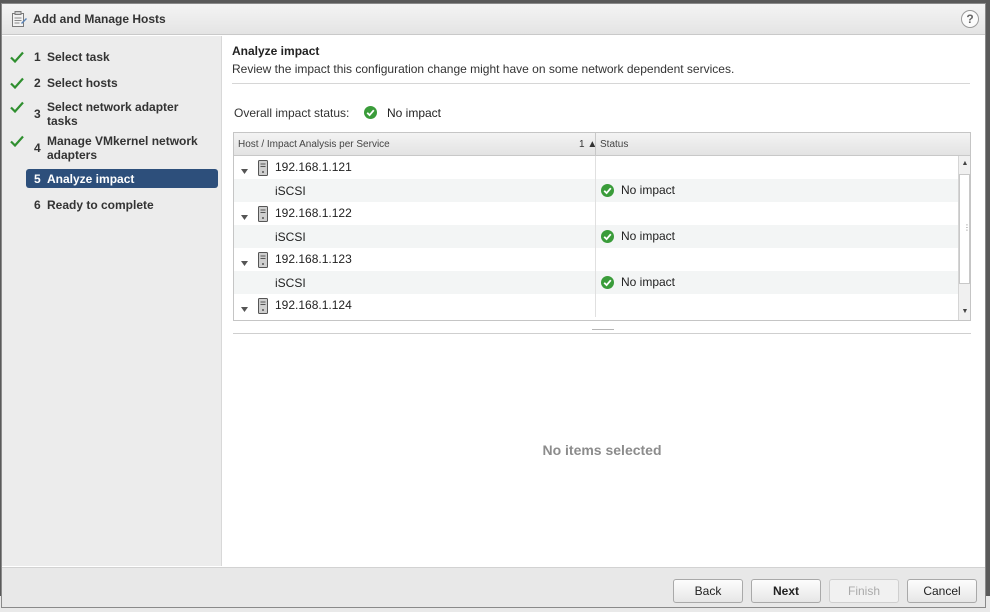 The image size is (990, 612). What do you see at coordinates (37, 179) in the screenshot?
I see `step-number: 5` at bounding box center [37, 179].